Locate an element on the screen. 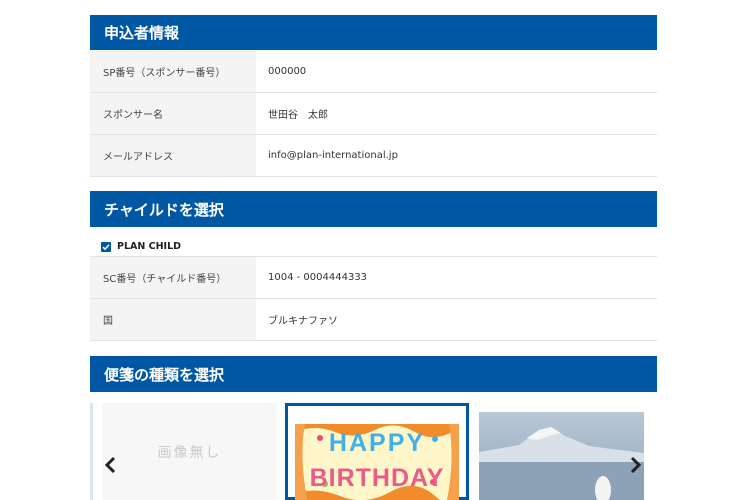 The height and width of the screenshot is (500, 750). sponsor-name-label: スポンサー名 is located at coordinates (173, 113).